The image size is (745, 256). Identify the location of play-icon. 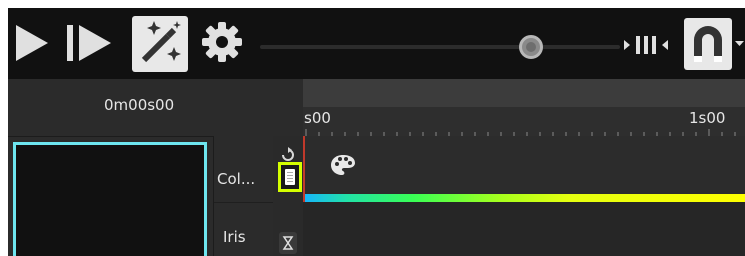
(32, 43).